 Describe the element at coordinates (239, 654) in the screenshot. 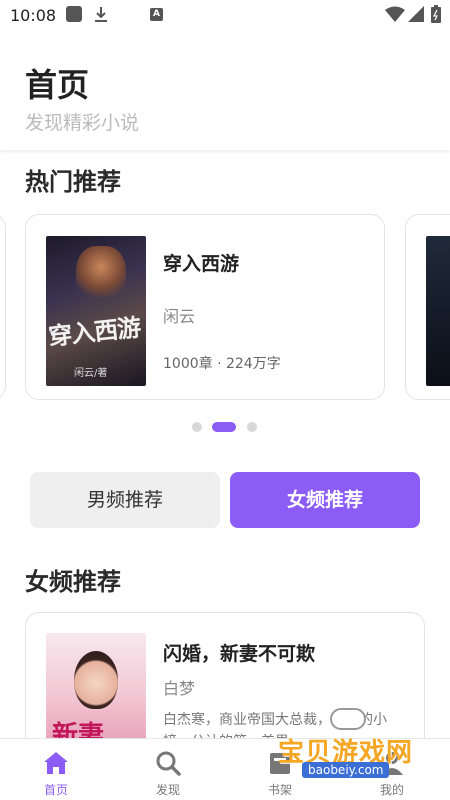

I see `book-title: 闪婚，新妻不可欺` at that location.